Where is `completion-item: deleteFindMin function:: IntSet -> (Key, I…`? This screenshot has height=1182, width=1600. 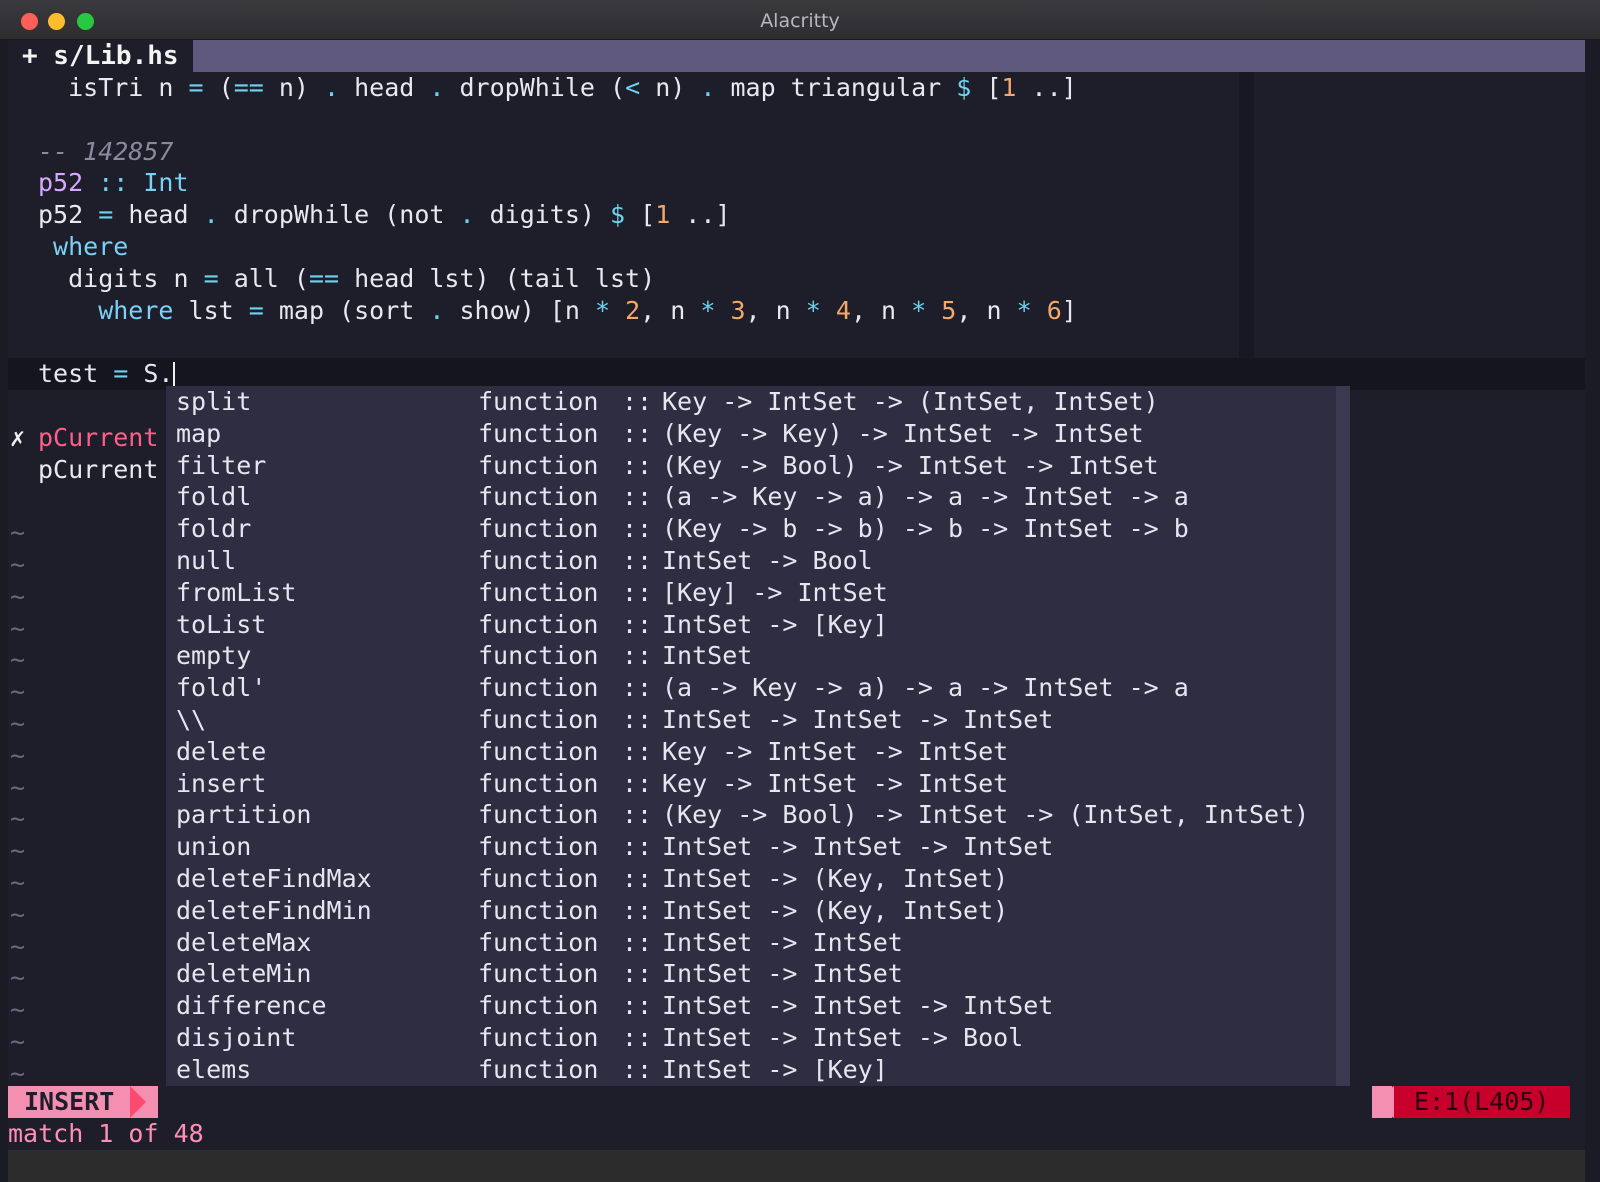 completion-item: deleteFindMin function:: IntSet -> (Key, I… is located at coordinates (758, 911).